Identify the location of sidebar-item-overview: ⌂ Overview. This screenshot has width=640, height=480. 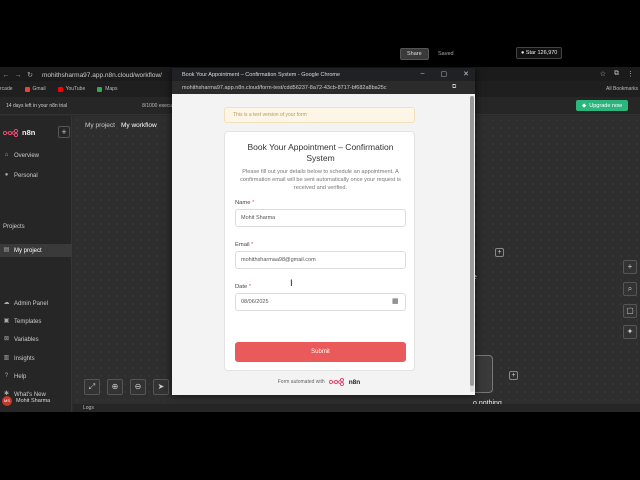
(36, 155).